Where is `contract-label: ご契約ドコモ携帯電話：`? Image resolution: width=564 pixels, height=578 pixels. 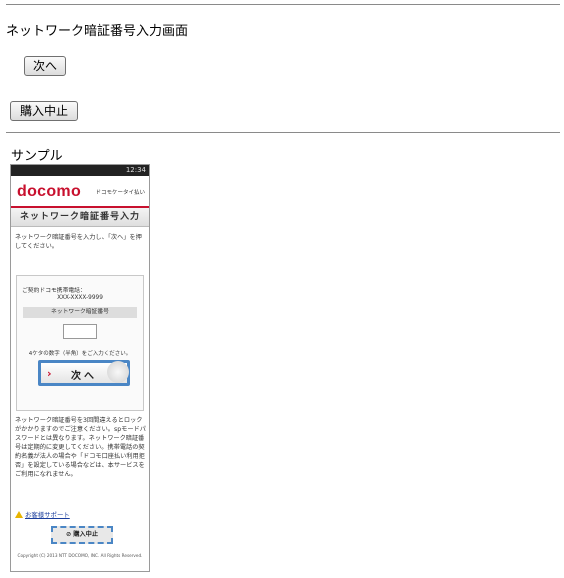
contract-label: ご契約ドコモ携帯電話： is located at coordinates (54, 291).